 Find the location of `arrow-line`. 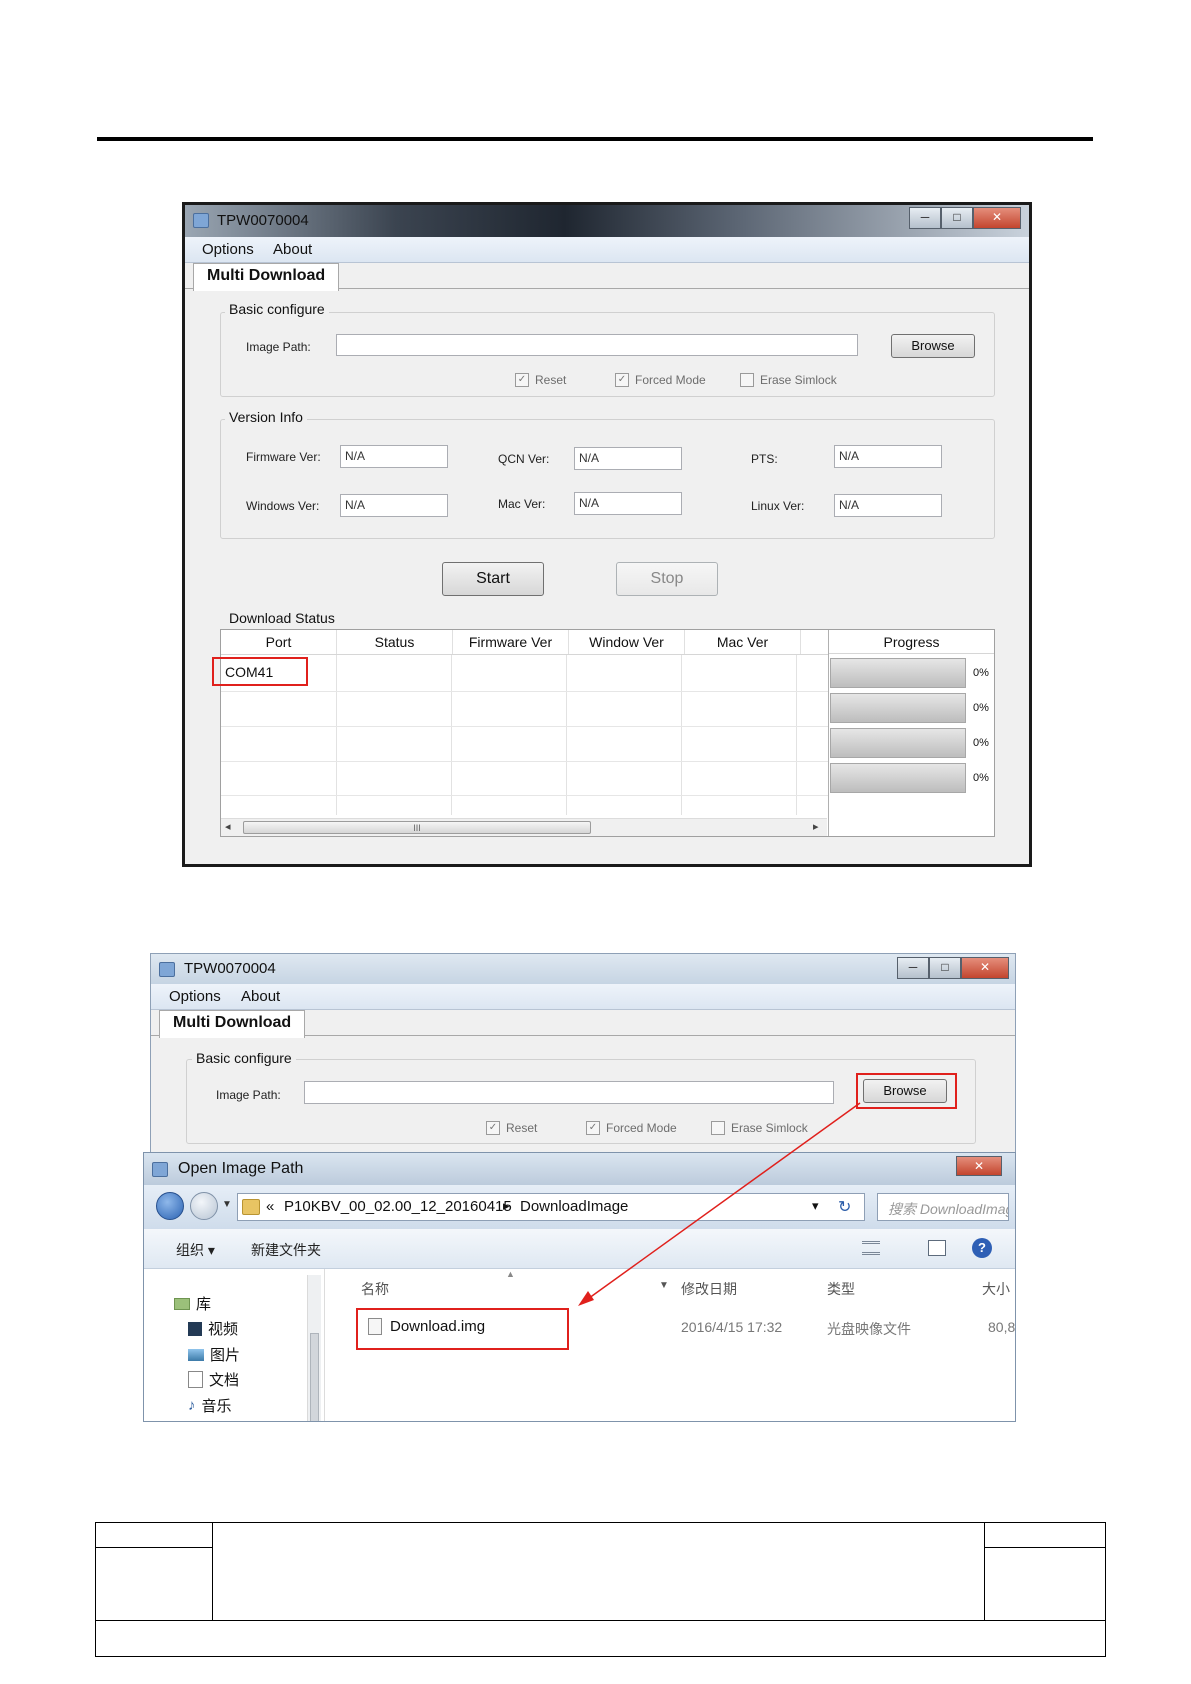

arrow-line is located at coordinates (722, 1202).